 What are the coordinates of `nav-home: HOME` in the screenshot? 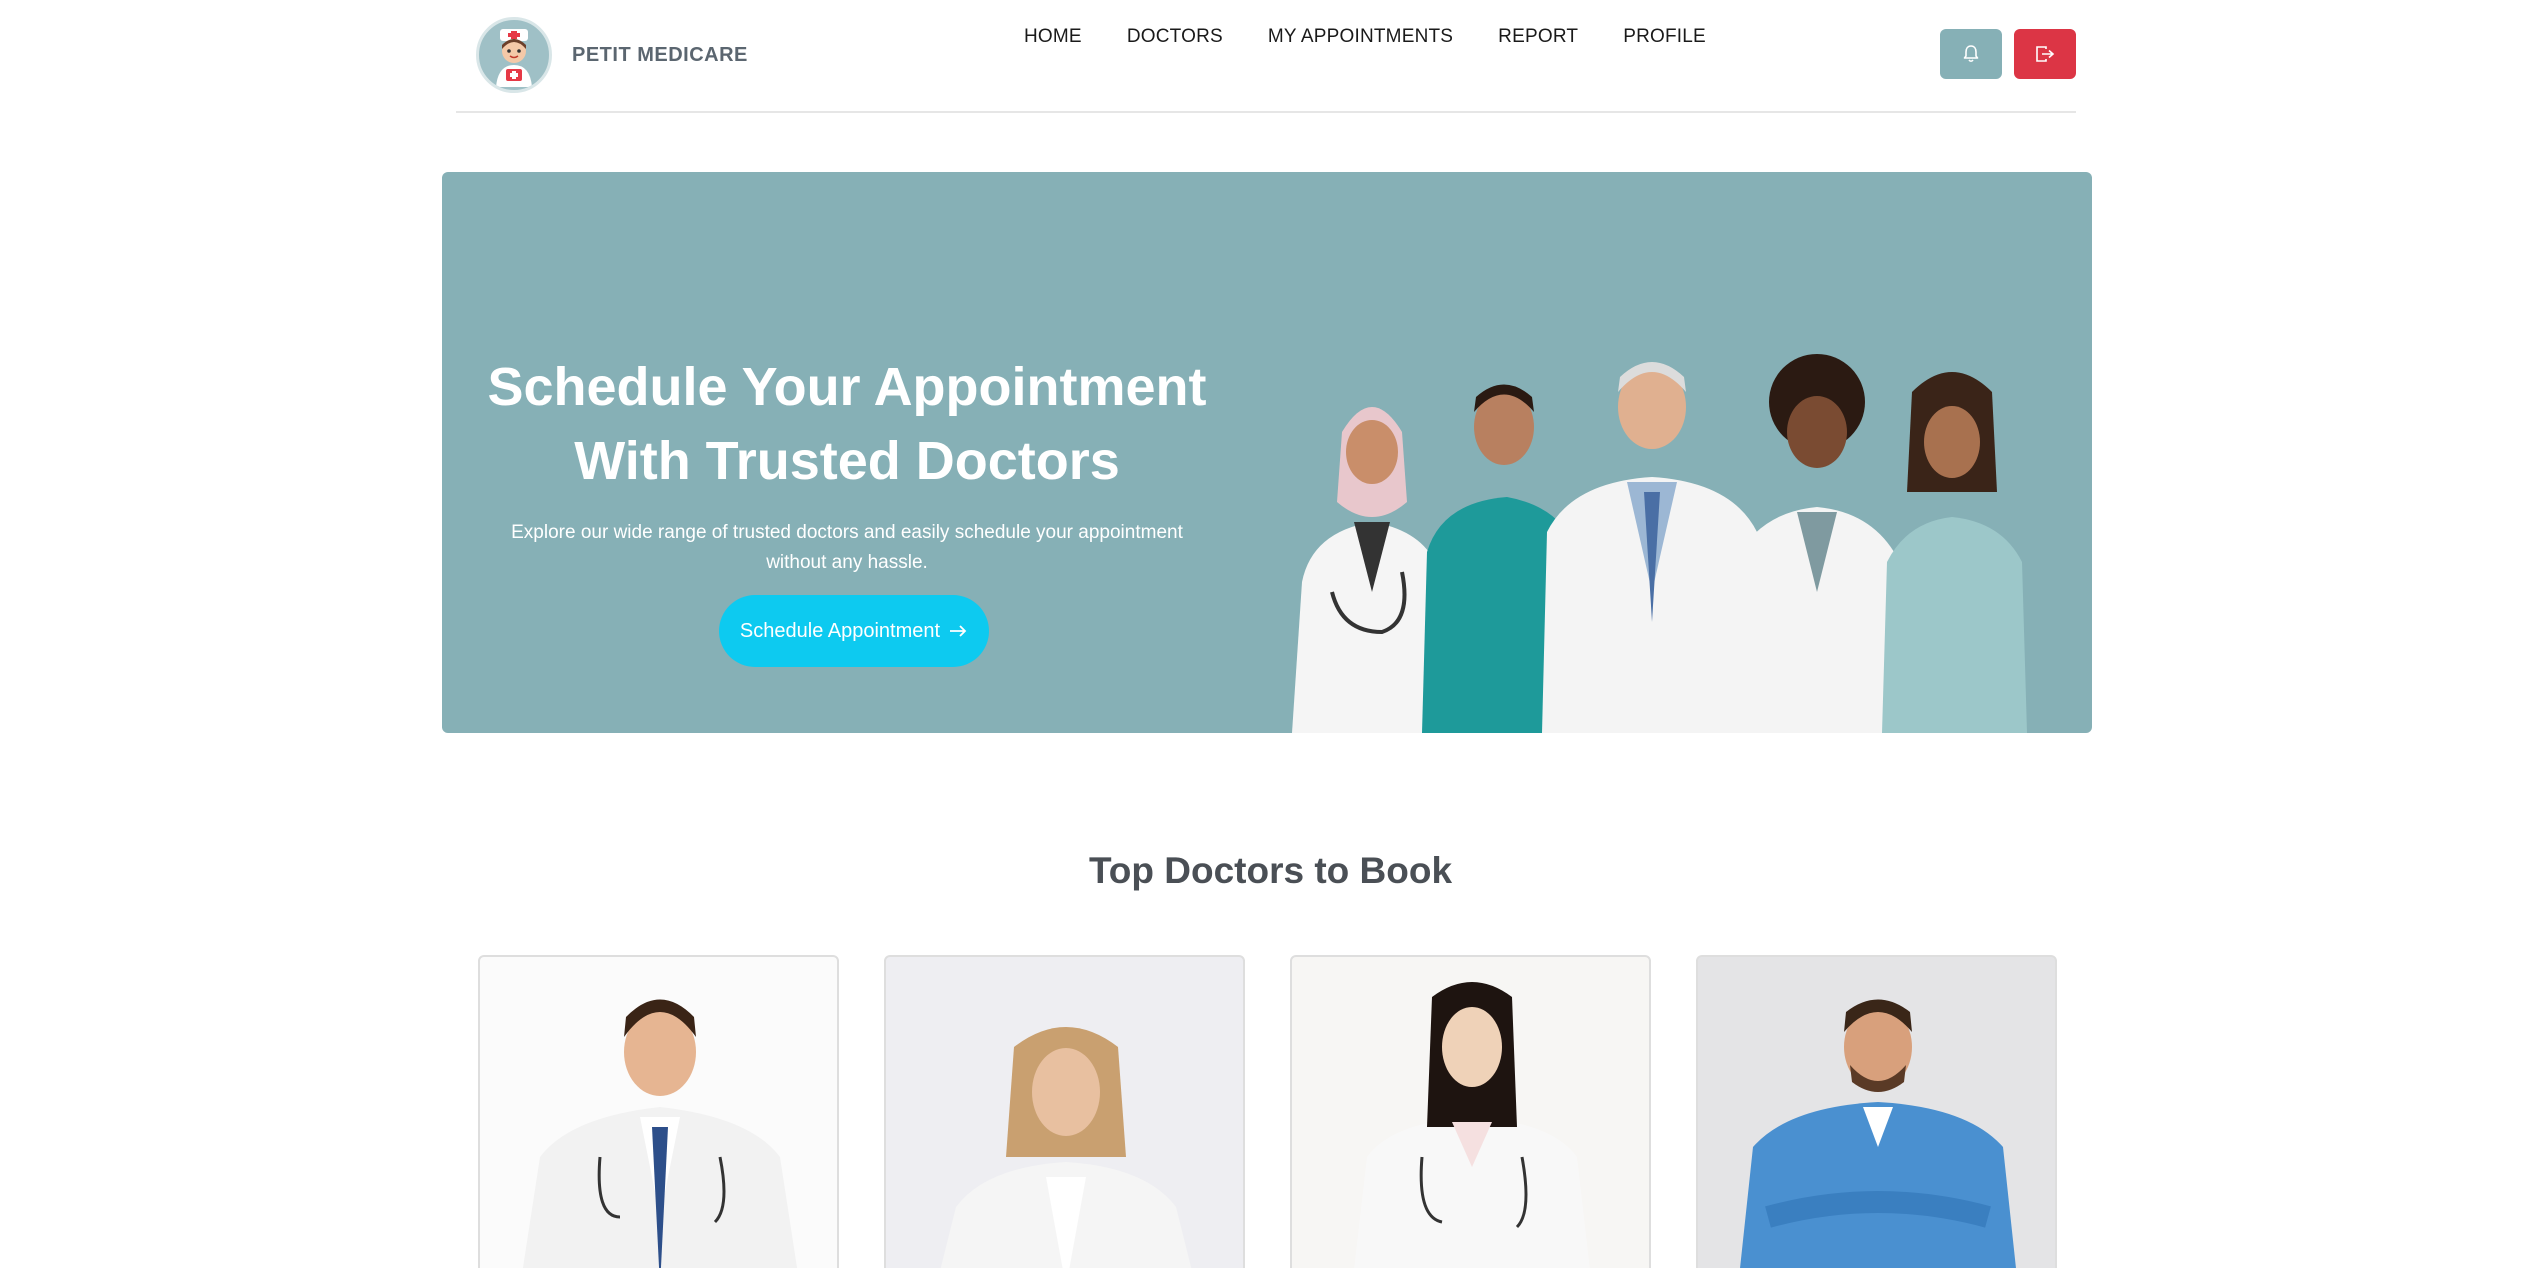 It's located at (1053, 37).